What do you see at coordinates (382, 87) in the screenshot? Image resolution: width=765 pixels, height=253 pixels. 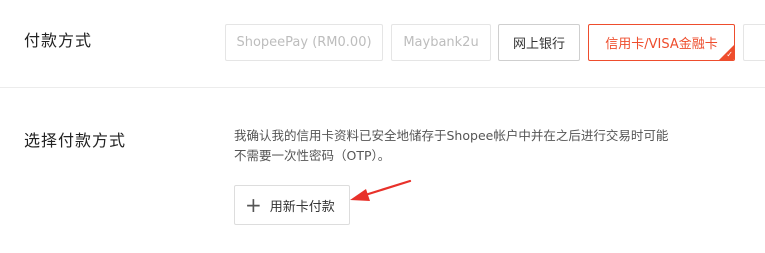 I see `divider` at bounding box center [382, 87].